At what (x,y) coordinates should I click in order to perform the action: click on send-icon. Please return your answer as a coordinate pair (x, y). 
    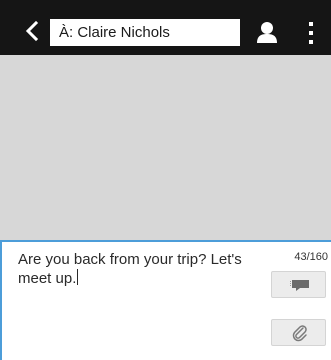
    Looking at the image, I should click on (299, 285).